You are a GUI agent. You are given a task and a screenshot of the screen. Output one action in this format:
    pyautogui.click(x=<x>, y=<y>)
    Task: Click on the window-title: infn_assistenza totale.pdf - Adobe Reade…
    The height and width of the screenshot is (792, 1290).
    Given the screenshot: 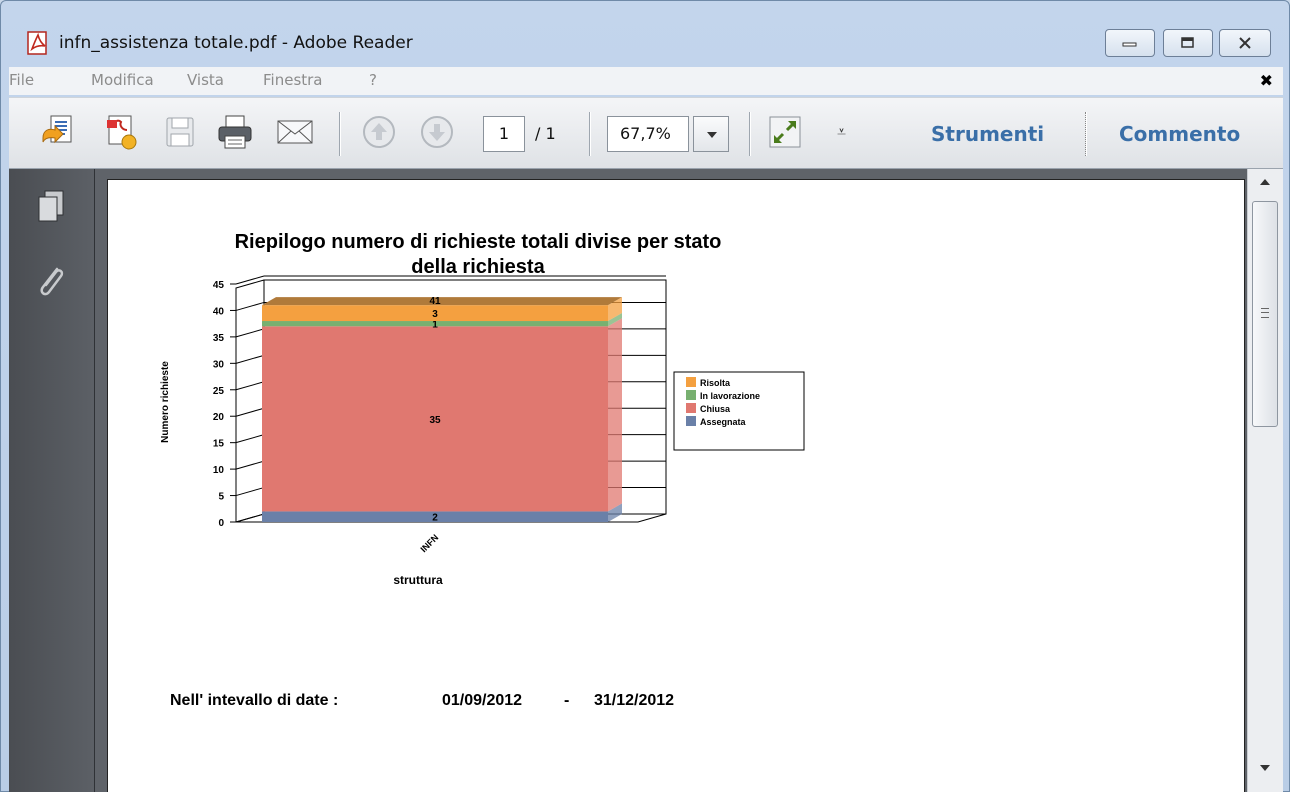 What is the action you would take?
    pyautogui.click(x=236, y=43)
    